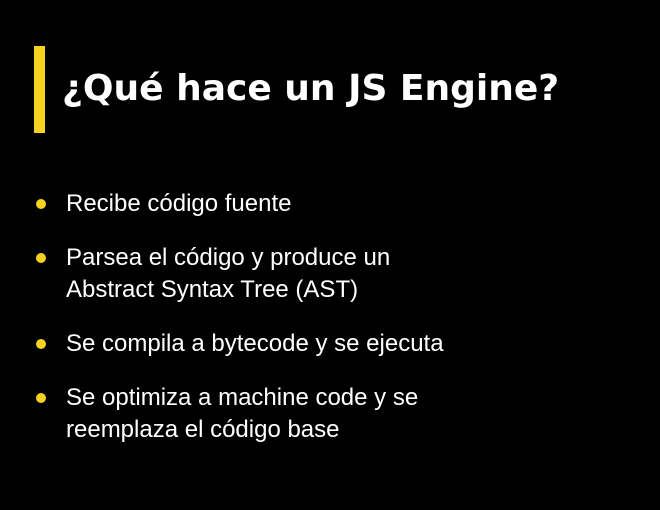 This screenshot has width=660, height=510. Describe the element at coordinates (179, 203) in the screenshot. I see `bullet-text: Recibe código fuente` at that location.